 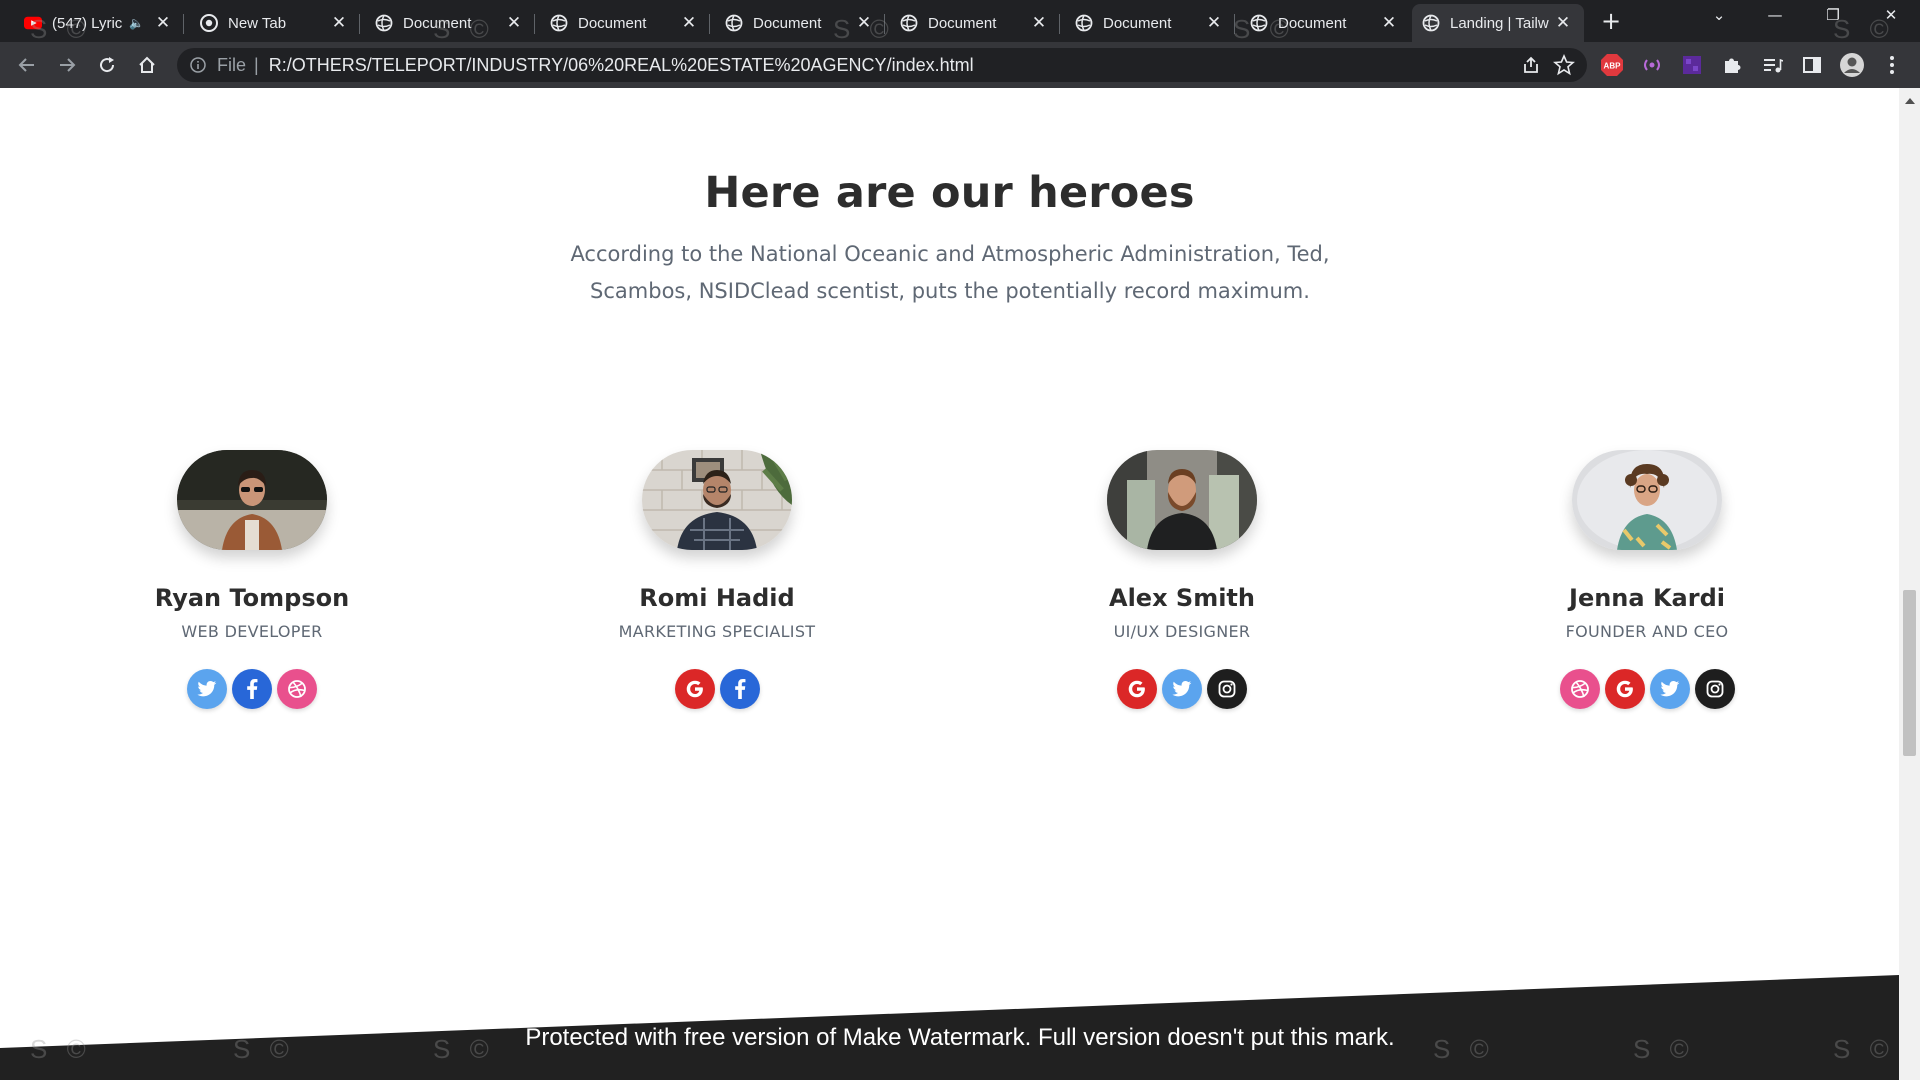 What do you see at coordinates (1909, 584) in the screenshot?
I see `scrollbar` at bounding box center [1909, 584].